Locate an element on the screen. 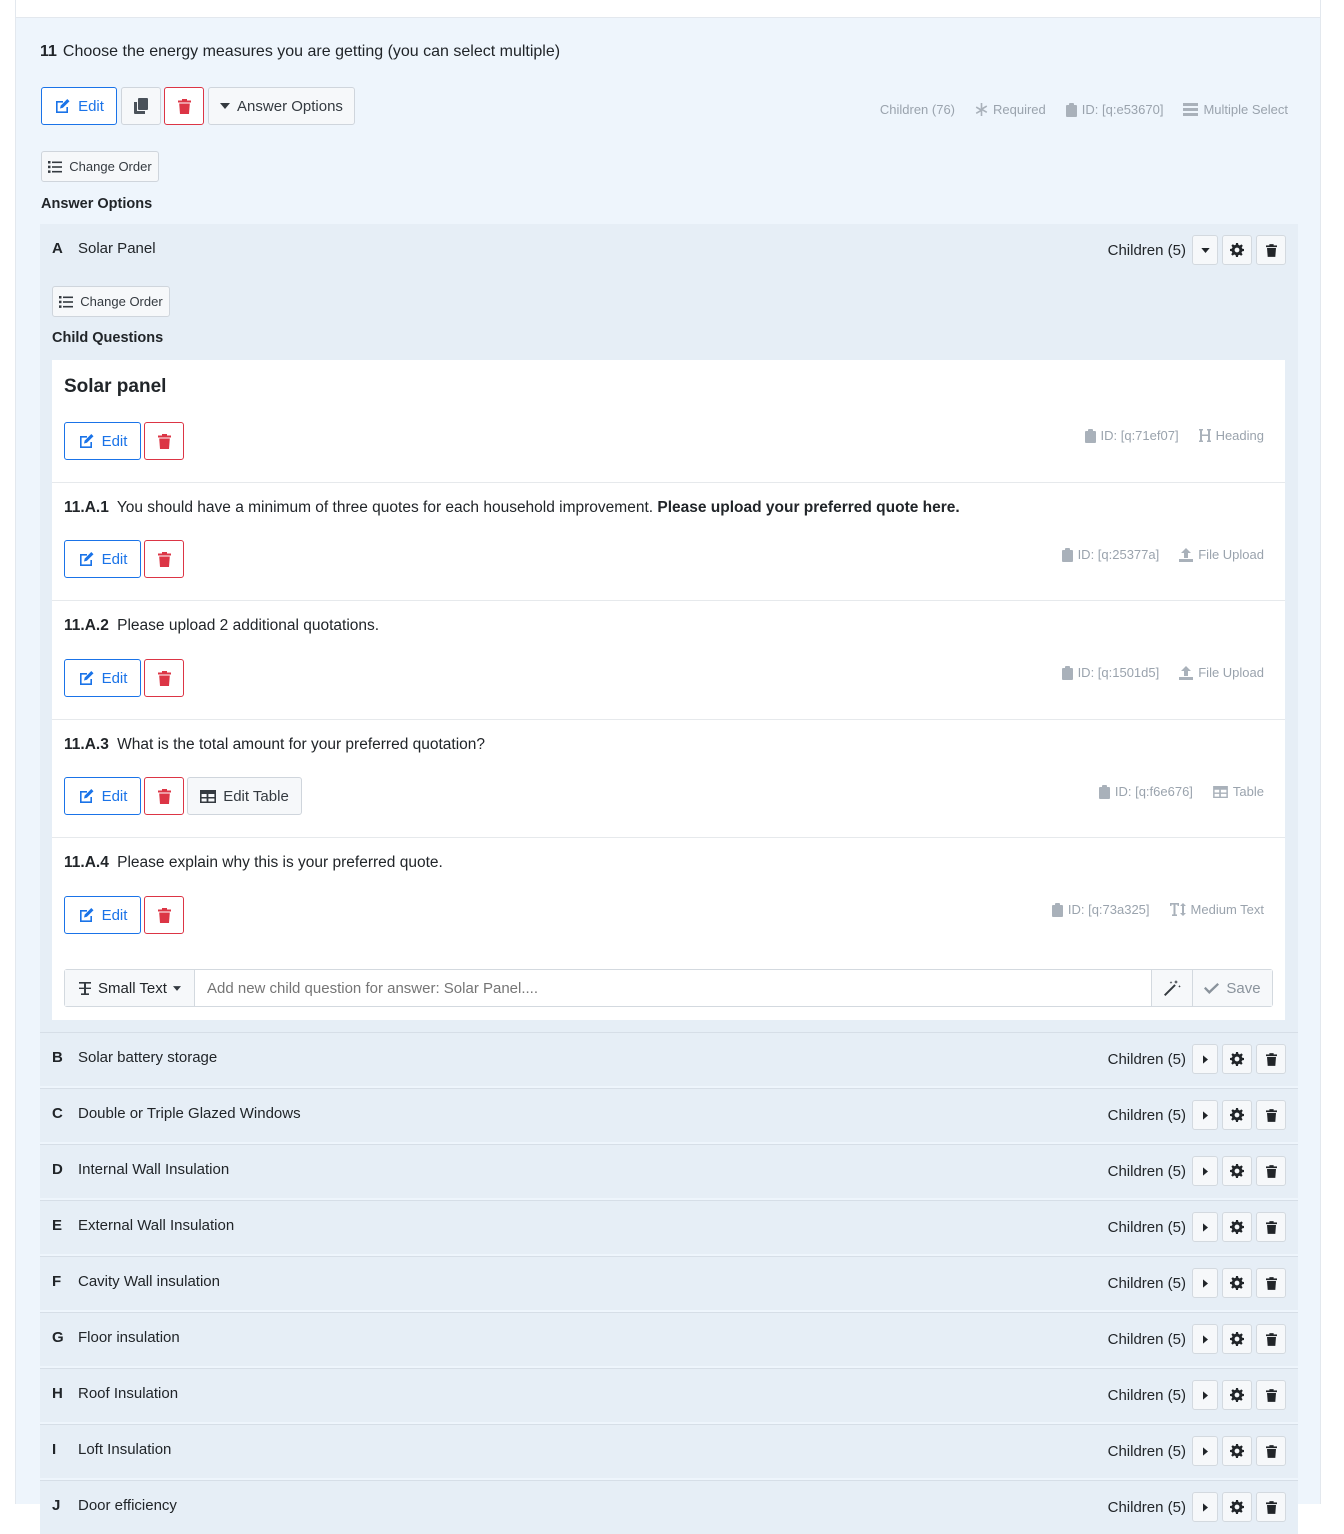 The width and height of the screenshot is (1344, 1534). answer-option-header: J Door efficiency is located at coordinates (114, 1505).